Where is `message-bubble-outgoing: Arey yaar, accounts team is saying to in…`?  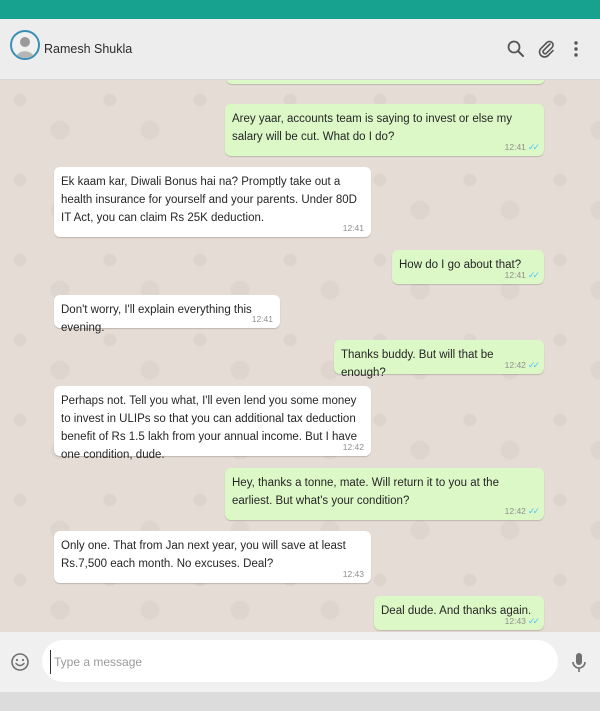 message-bubble-outgoing: Arey yaar, accounts team is saying to in… is located at coordinates (384, 130).